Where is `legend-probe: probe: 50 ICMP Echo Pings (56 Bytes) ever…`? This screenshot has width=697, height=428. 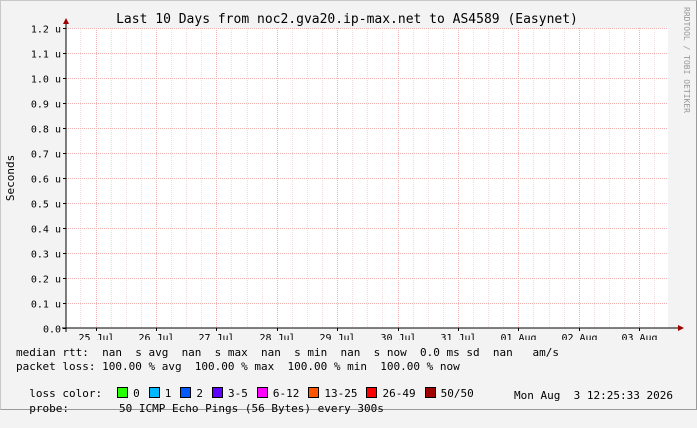 legend-probe: probe: 50 ICMP Echo Pings (56 Bytes) ever… is located at coordinates (351, 408).